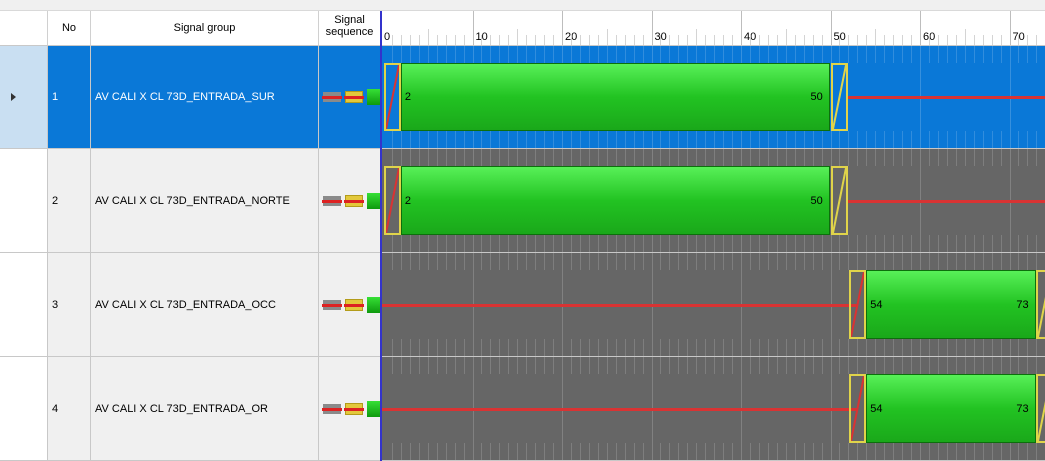 The width and height of the screenshot is (1045, 461). What do you see at coordinates (713, 28) in the screenshot?
I see `timeline-ruler: 01020304050607075` at bounding box center [713, 28].